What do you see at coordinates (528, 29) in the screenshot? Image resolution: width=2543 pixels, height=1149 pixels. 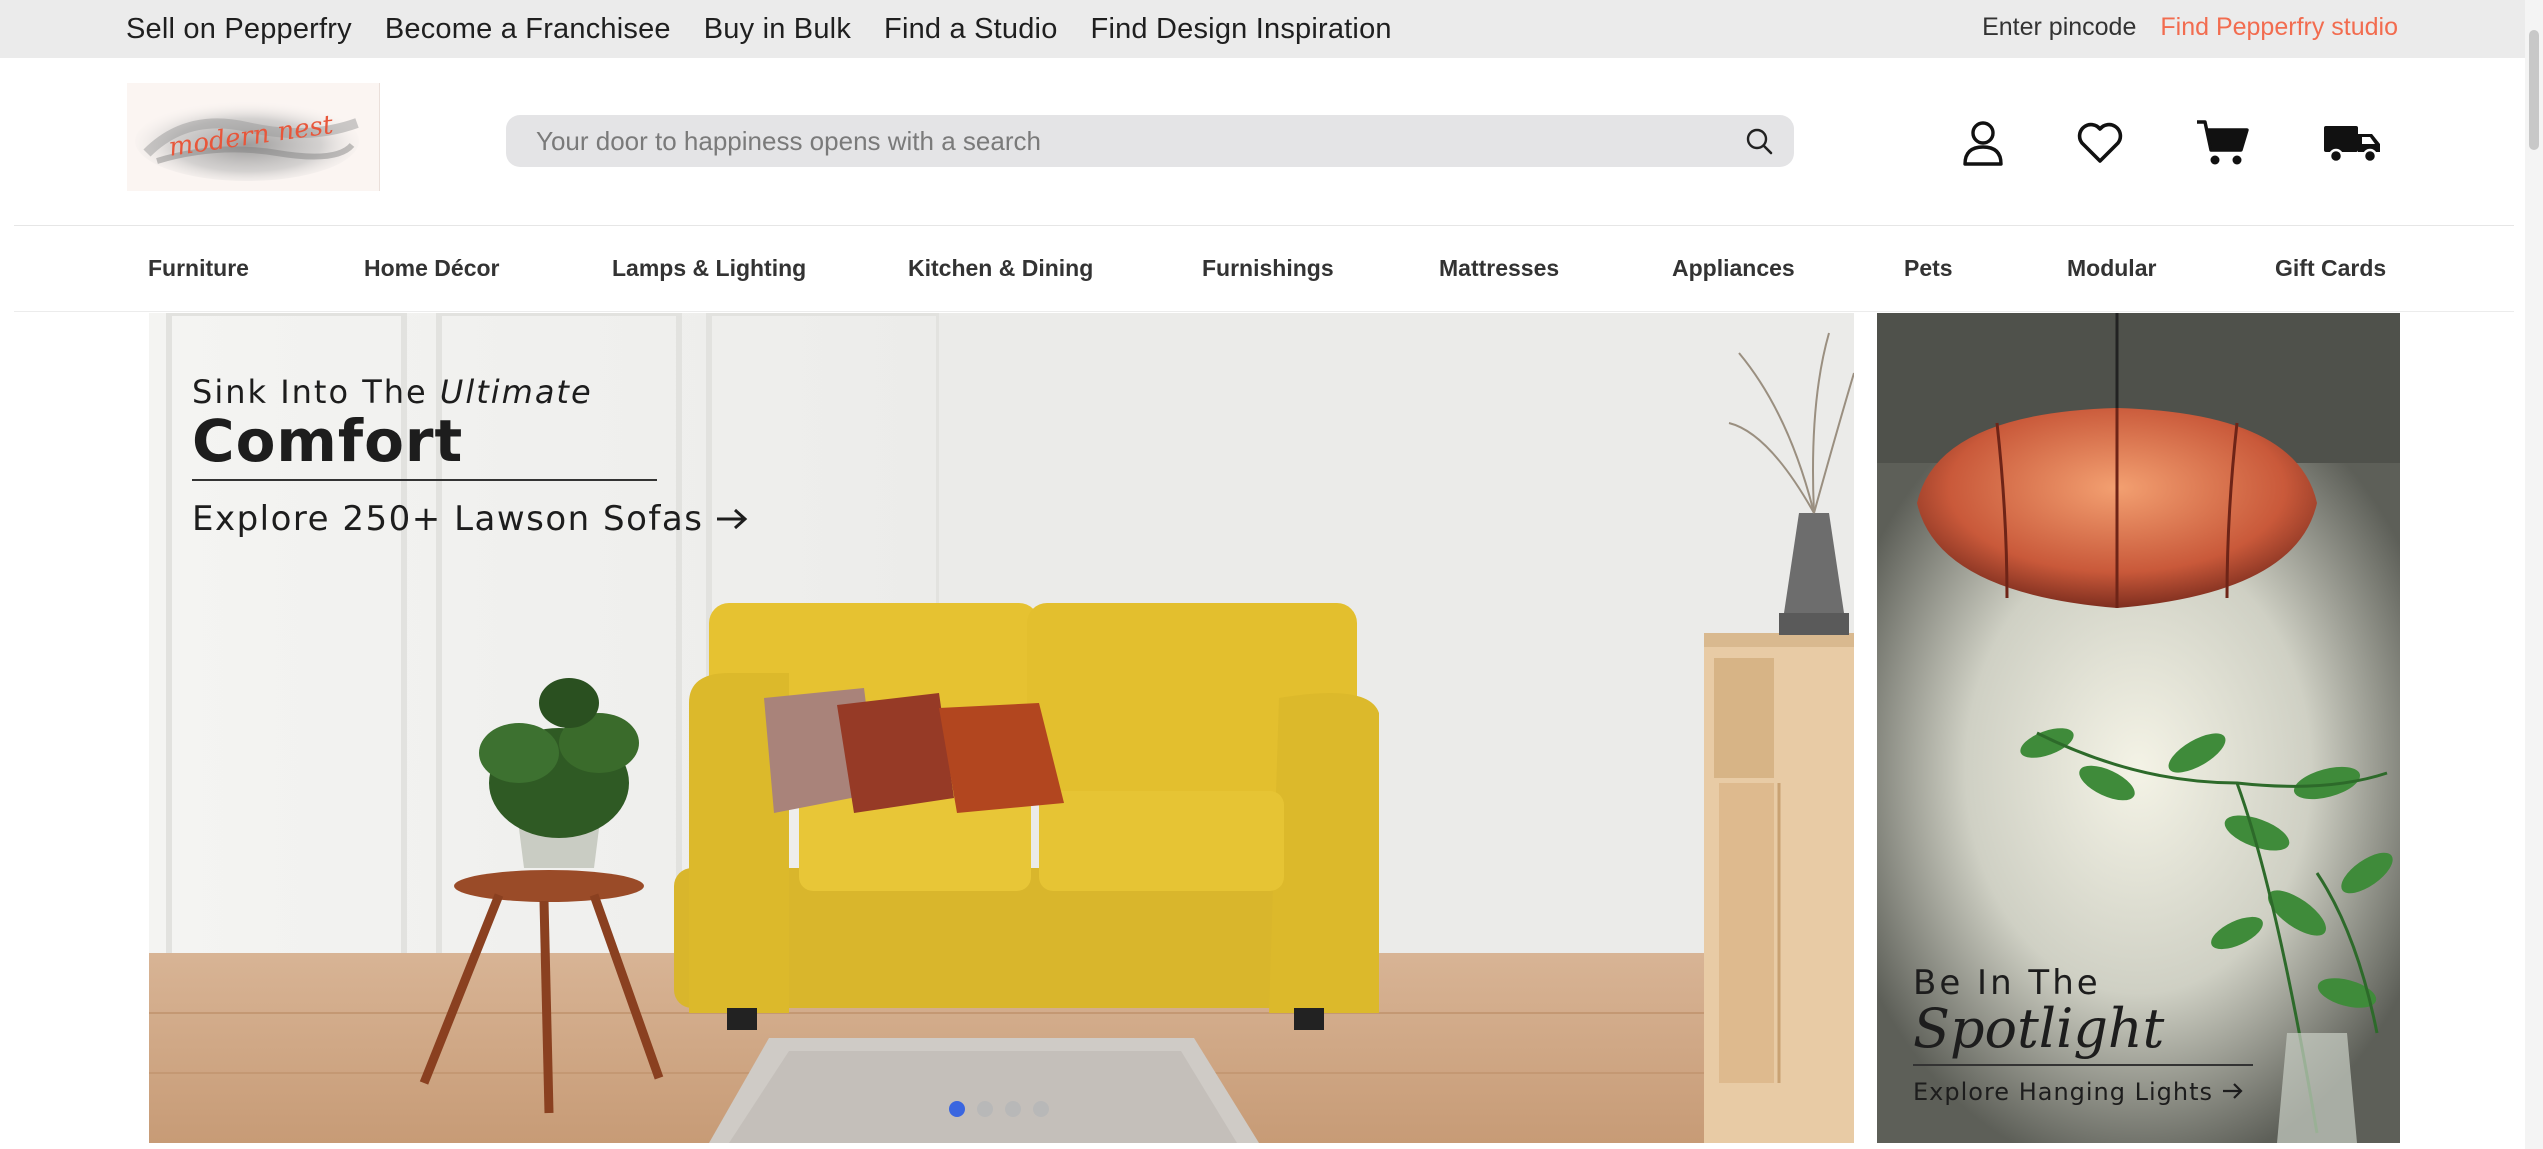 I see `become-franchisee-link: Become a Franchisee` at bounding box center [528, 29].